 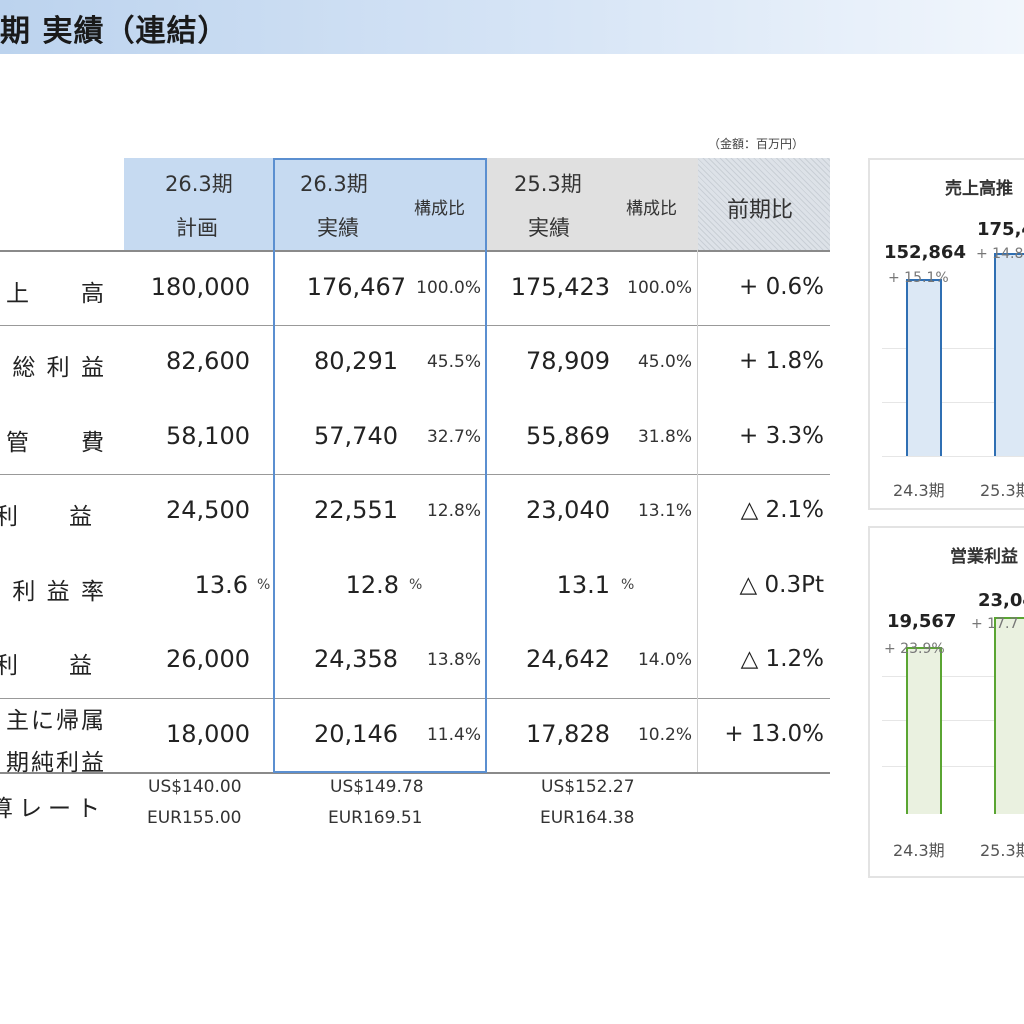 I want to click on sales-x-label-25: 25.3期, so click(x=1002, y=490).